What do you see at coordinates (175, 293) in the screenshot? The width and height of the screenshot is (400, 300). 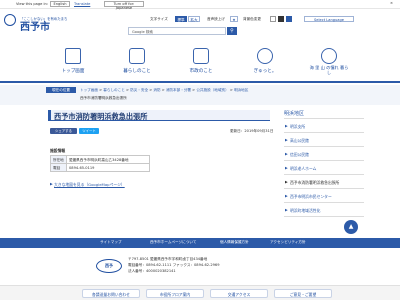 I see `floor-guide-button: 市役所フロア案内` at bounding box center [175, 293].